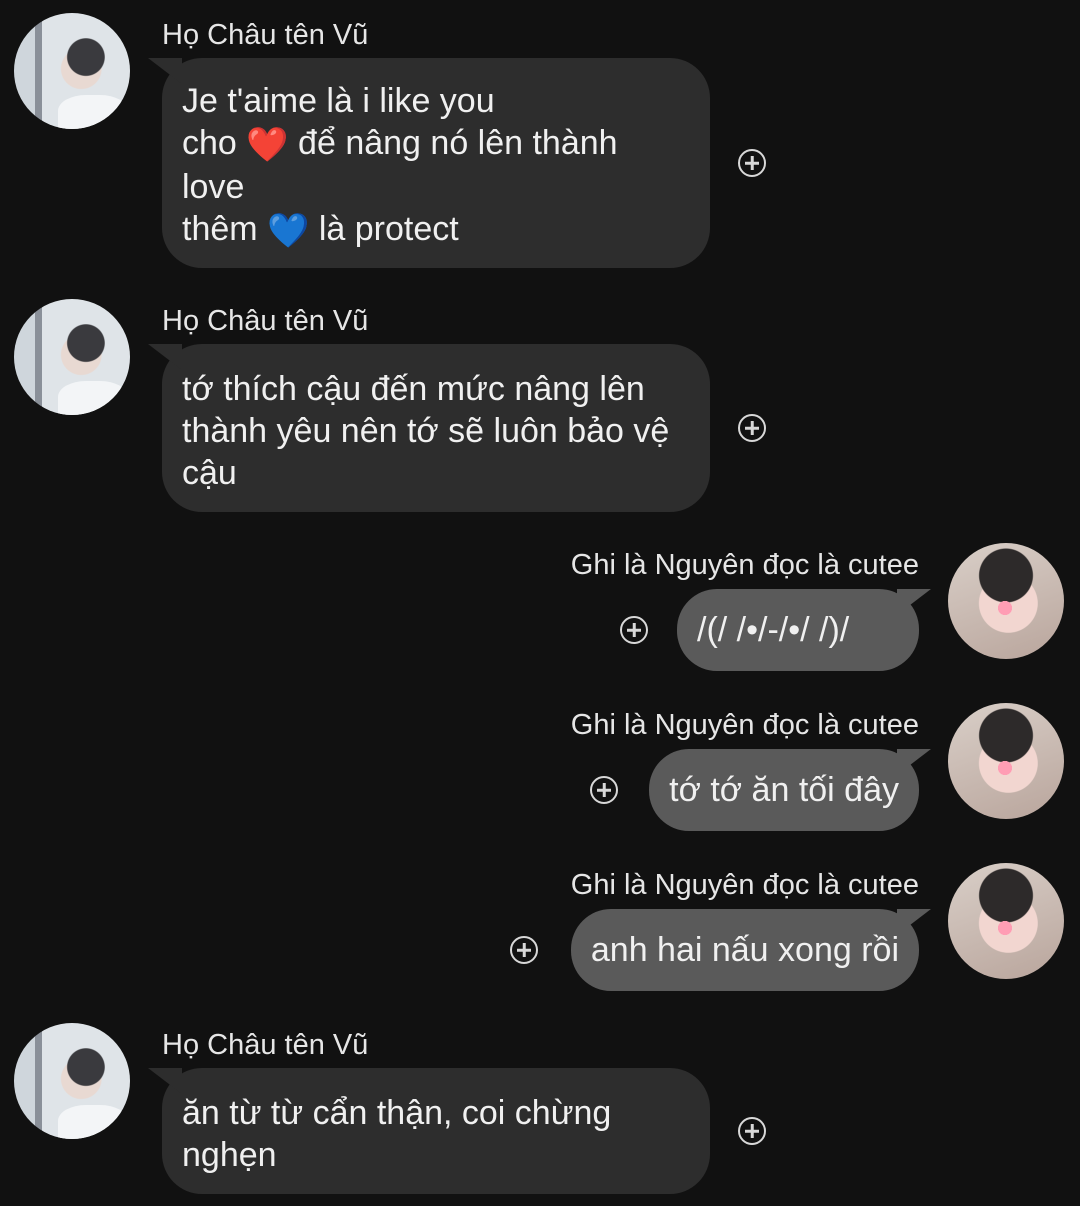 The height and width of the screenshot is (1206, 1080). What do you see at coordinates (413, 389) in the screenshot?
I see `message-line: tớ thích cậu đến mức nâng lên` at bounding box center [413, 389].